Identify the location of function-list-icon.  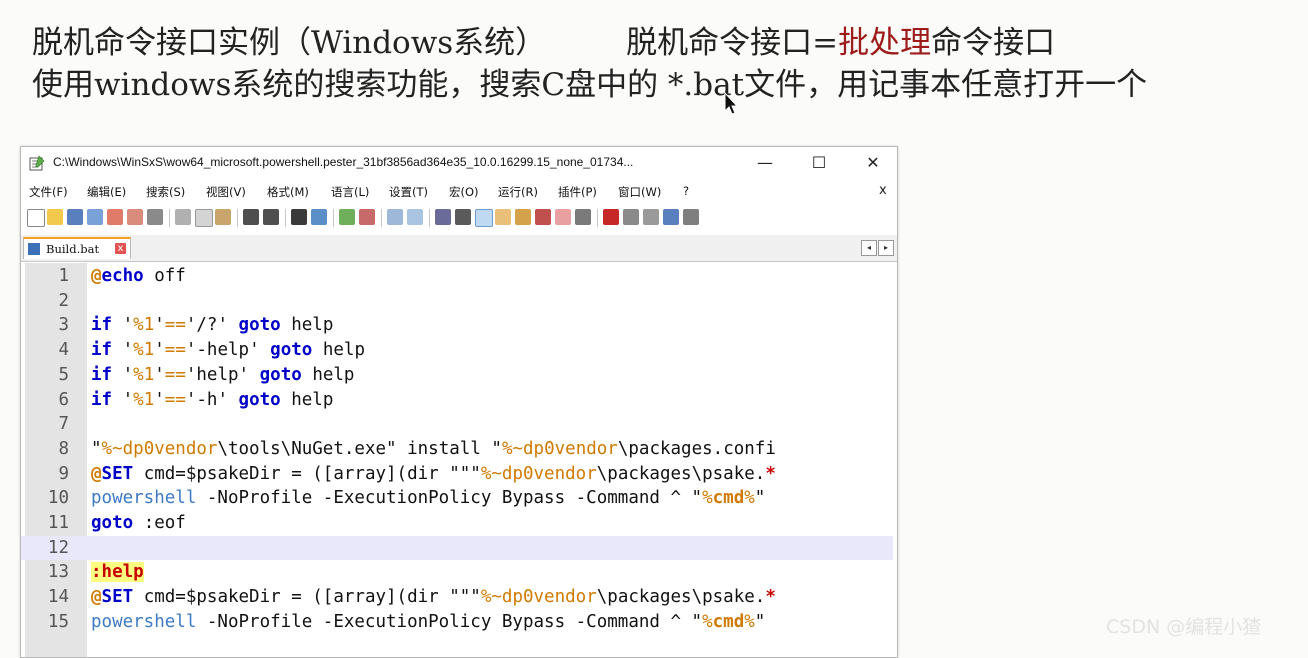
(543, 217).